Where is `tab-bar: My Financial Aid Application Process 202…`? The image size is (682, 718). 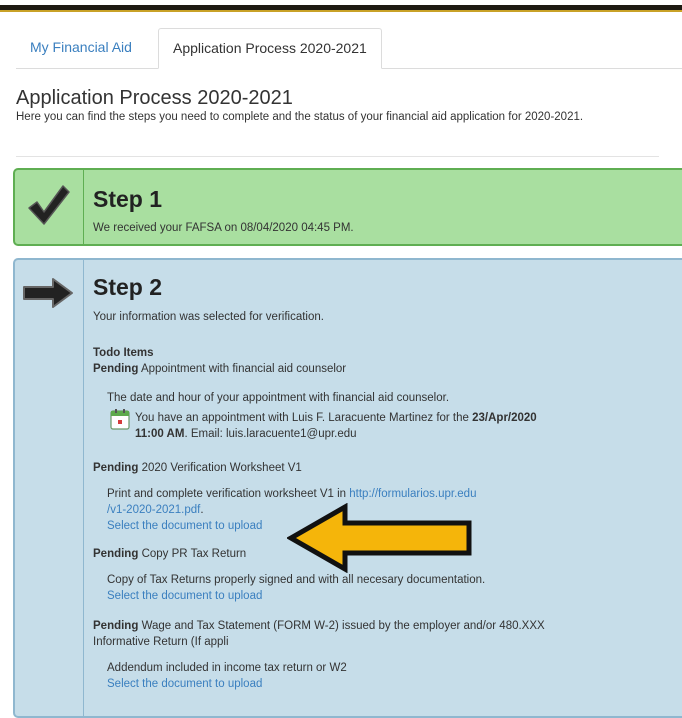
tab-bar: My Financial Aid Application Process 202… is located at coordinates (349, 46).